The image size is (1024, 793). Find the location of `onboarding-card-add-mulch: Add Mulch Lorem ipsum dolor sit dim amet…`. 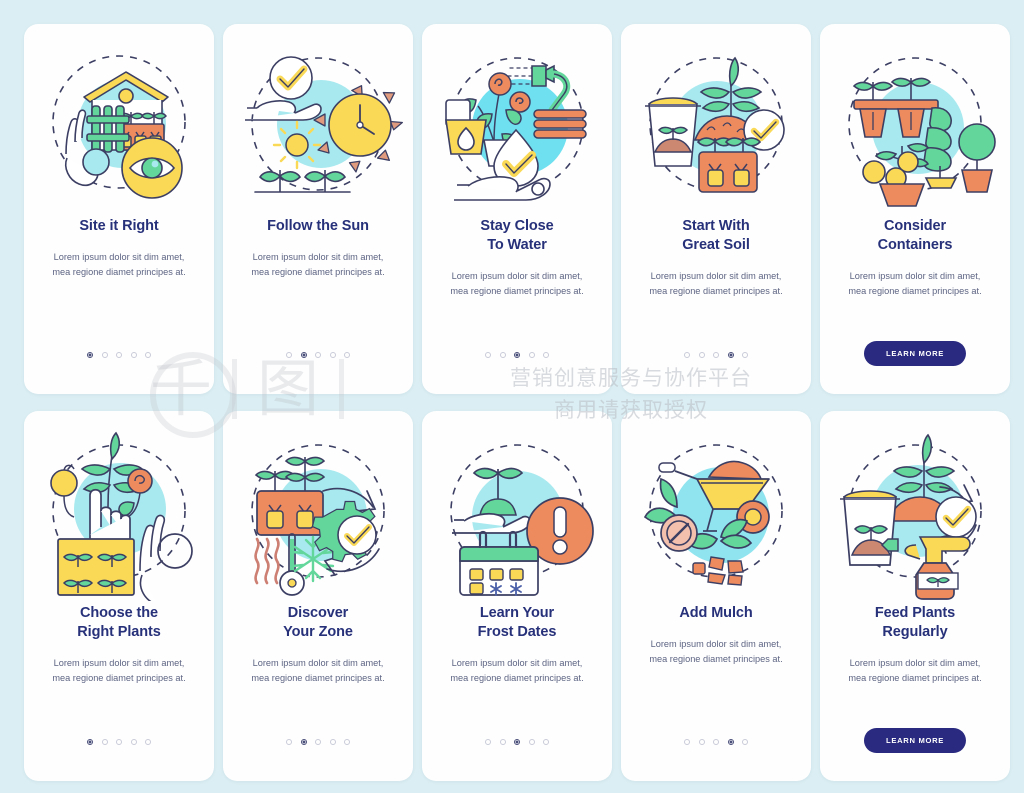

onboarding-card-add-mulch: Add Mulch Lorem ipsum dolor sit dim amet… is located at coordinates (716, 596).